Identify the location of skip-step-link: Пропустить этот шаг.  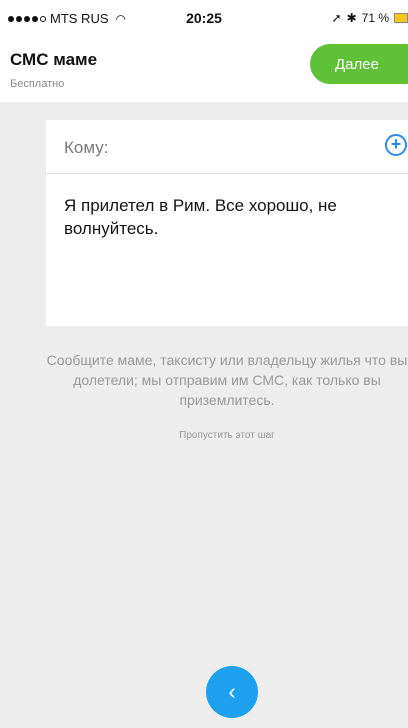
(227, 435).